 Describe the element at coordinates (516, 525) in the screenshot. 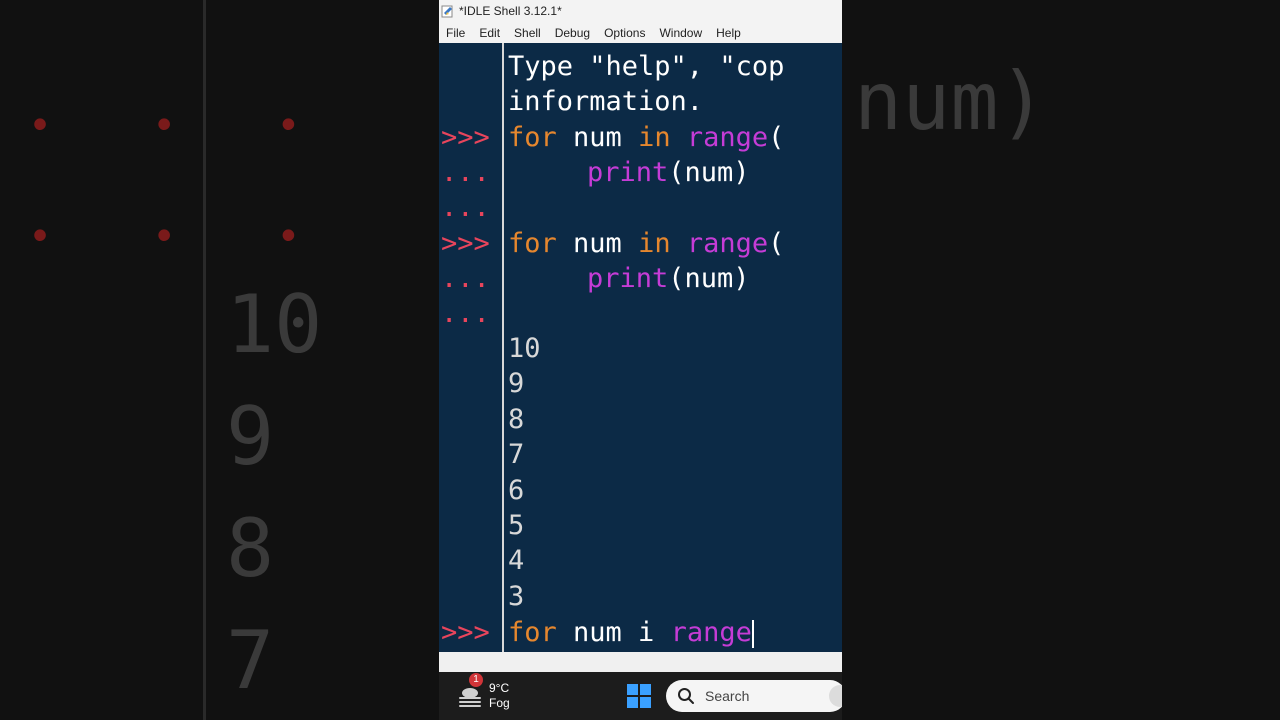

I see `output-line: 5` at that location.